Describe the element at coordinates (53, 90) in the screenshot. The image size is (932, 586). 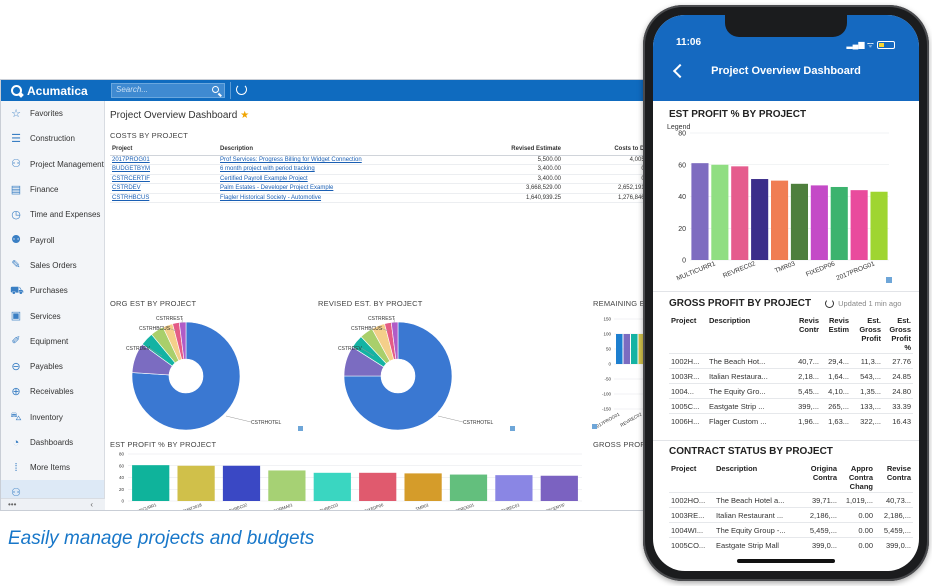
I see `brand-logo: Acumatica` at that location.